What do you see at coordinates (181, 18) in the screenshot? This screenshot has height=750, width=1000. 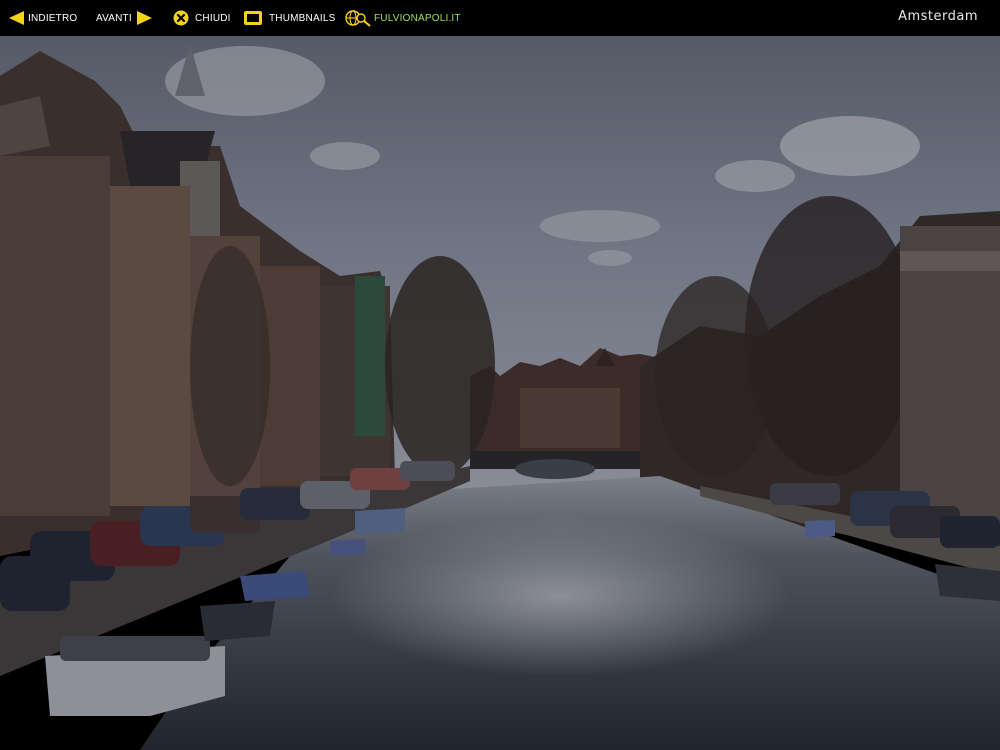 I see `close-circle-icon` at bounding box center [181, 18].